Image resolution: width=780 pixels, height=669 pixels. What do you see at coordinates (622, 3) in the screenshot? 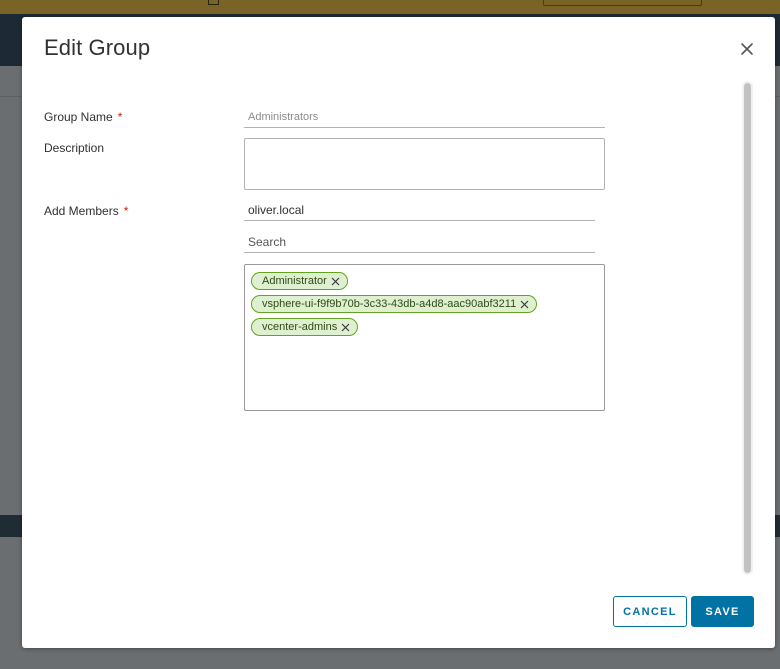
I see `background-search-box` at bounding box center [622, 3].